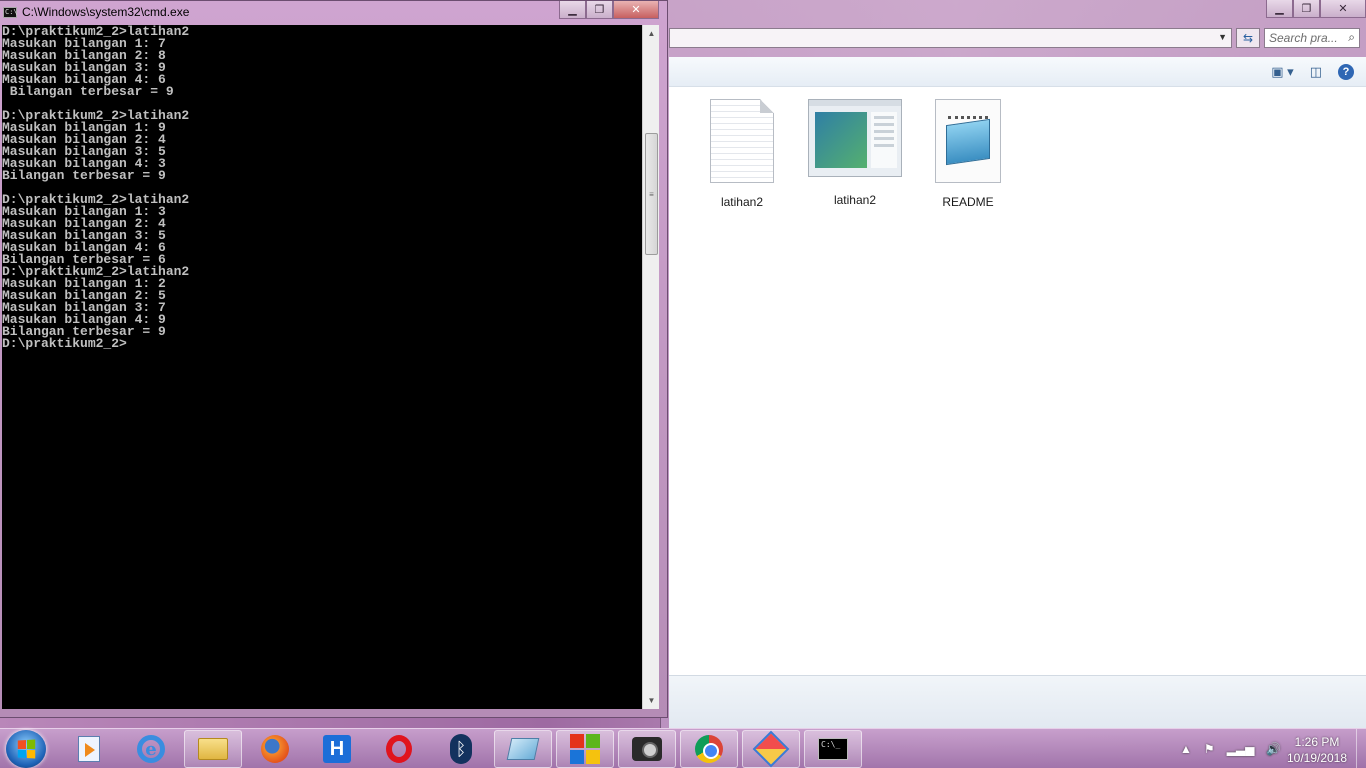 The image size is (1366, 768). I want to click on clock-date: 10/19/2018, so click(1317, 758).